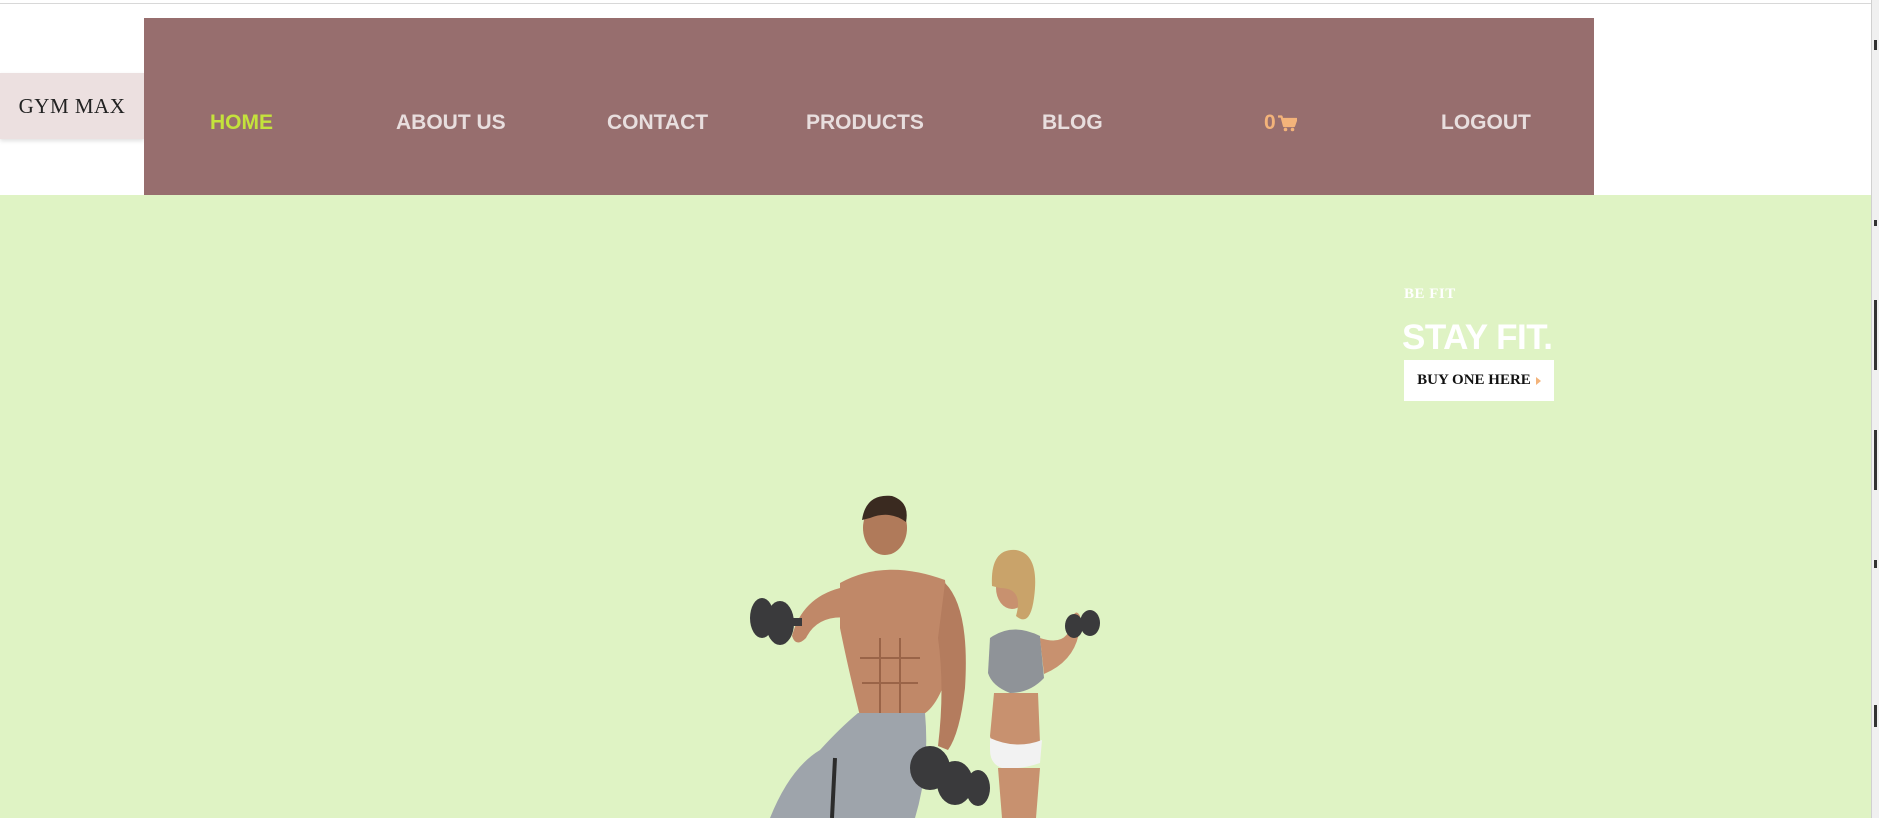 The width and height of the screenshot is (1879, 818). Describe the element at coordinates (241, 123) in the screenshot. I see `nav-home: HOME` at that location.